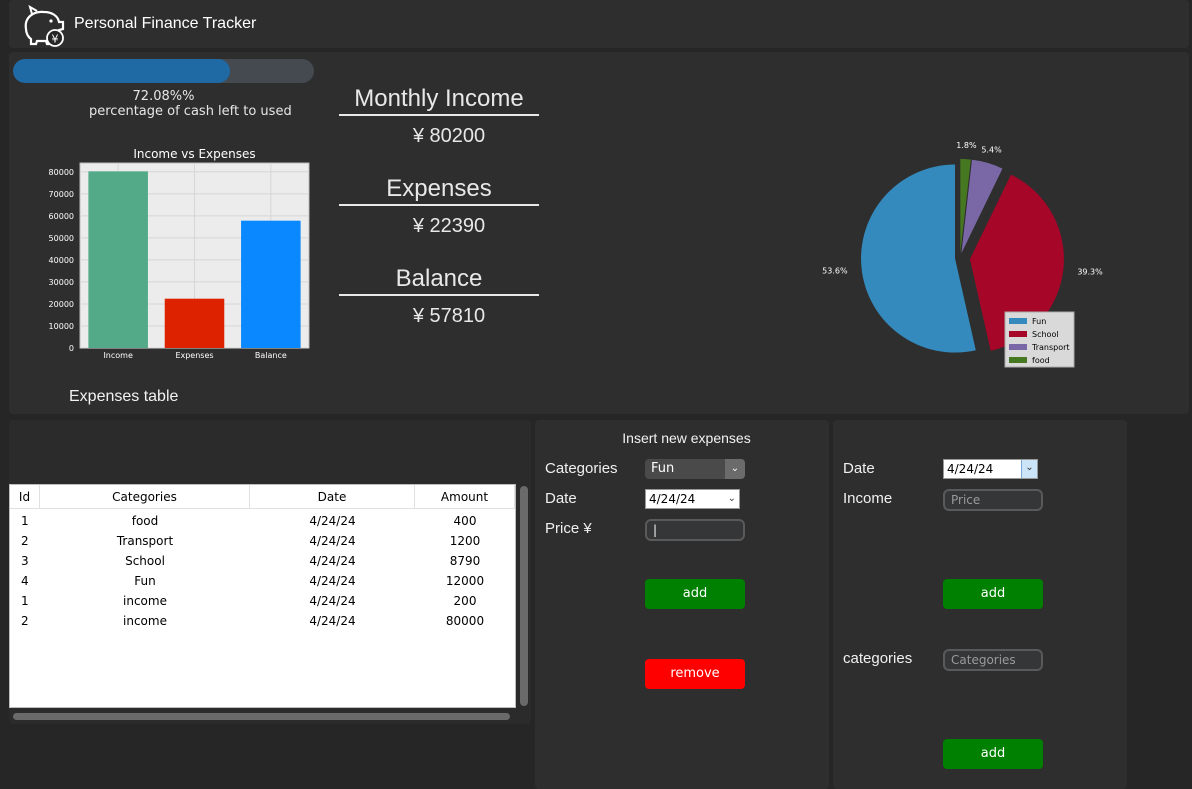  What do you see at coordinates (261, 716) in the screenshot?
I see `table-horizontal-scrollbar` at bounding box center [261, 716].